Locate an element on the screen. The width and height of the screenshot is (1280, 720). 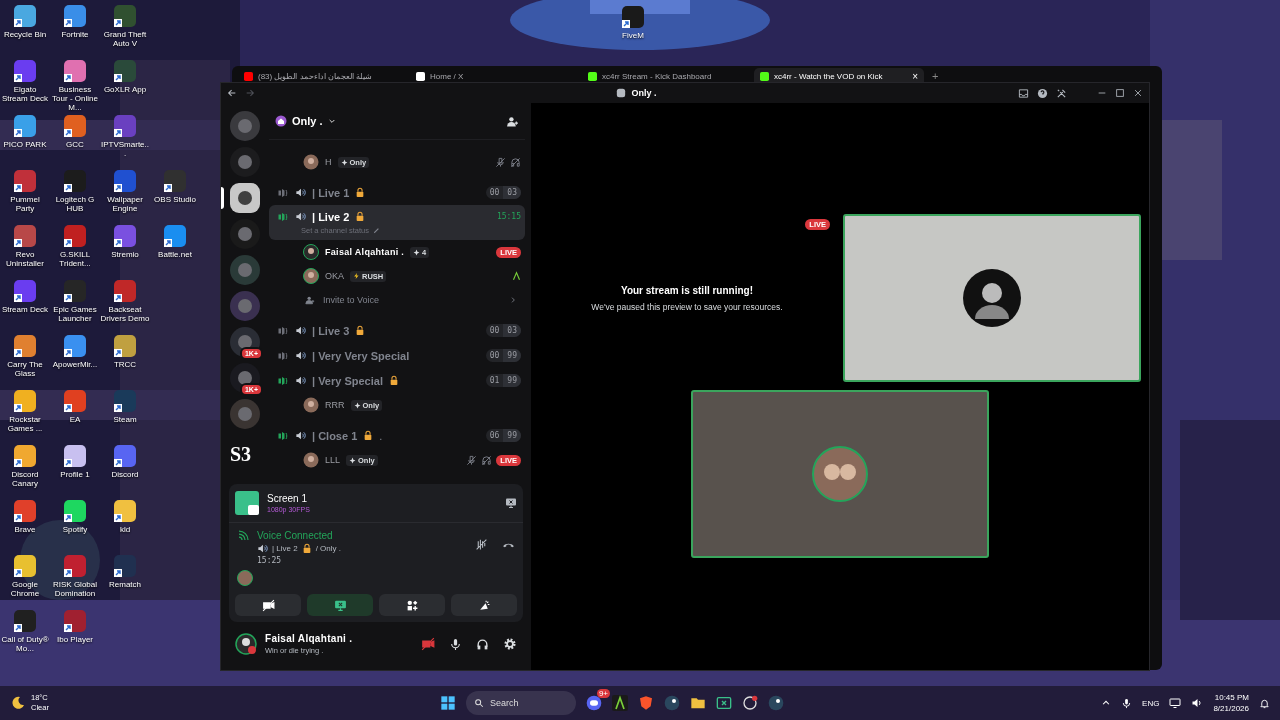
tools-icon is located at coordinates (1061, 93).